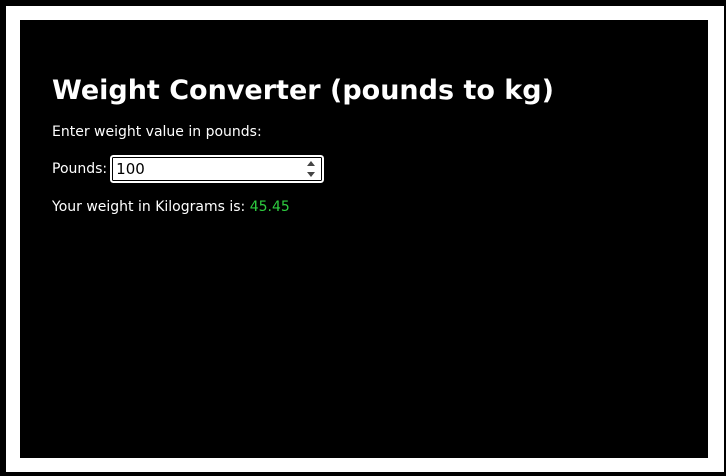  I want to click on pounds-input, so click(206, 169).